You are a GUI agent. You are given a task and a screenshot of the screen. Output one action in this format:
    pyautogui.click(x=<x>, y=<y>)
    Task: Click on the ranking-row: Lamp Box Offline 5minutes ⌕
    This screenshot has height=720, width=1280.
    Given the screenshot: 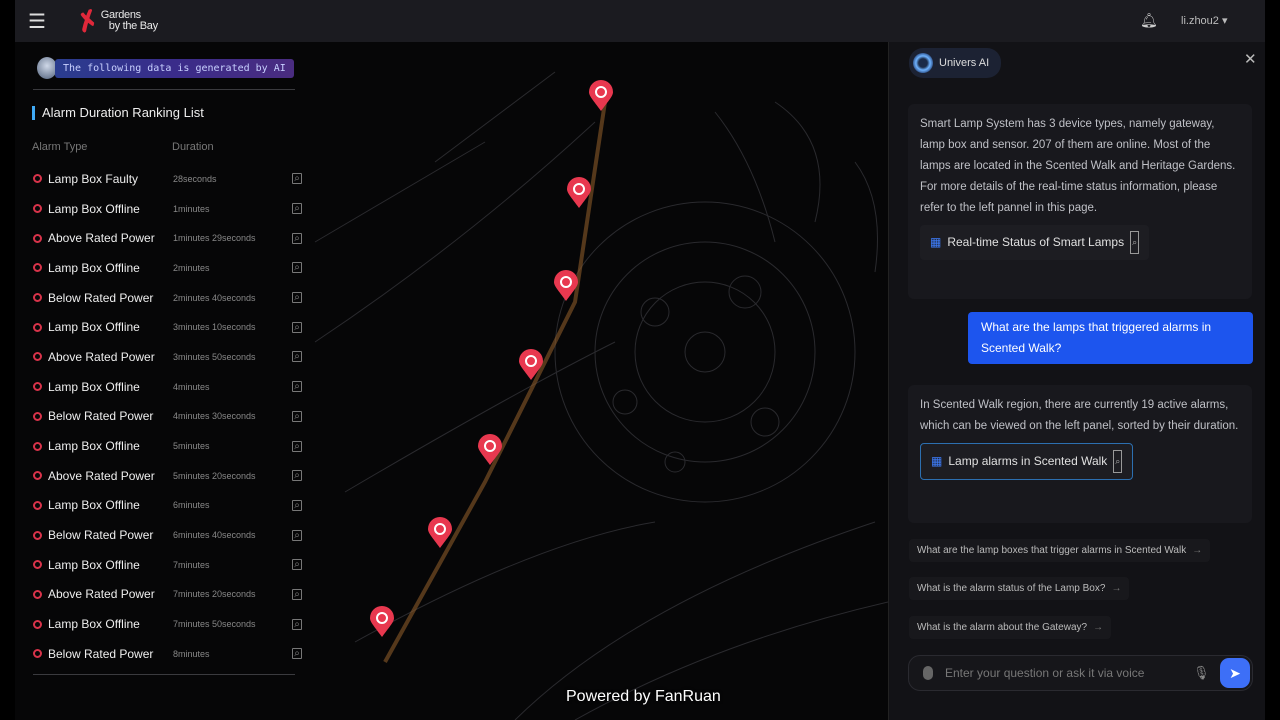 What is the action you would take?
    pyautogui.click(x=167, y=446)
    